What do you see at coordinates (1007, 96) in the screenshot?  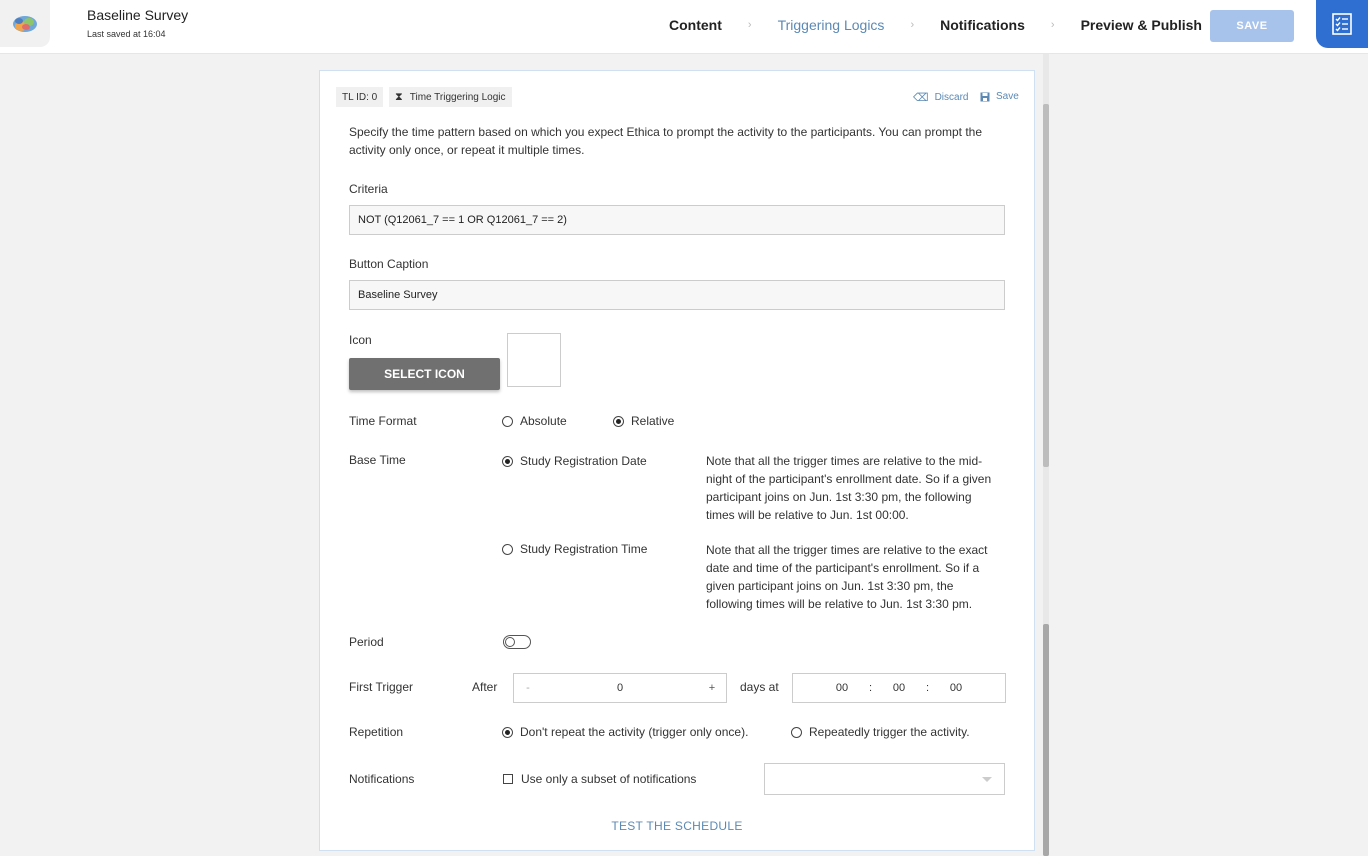 I see `save-label: Save` at bounding box center [1007, 96].